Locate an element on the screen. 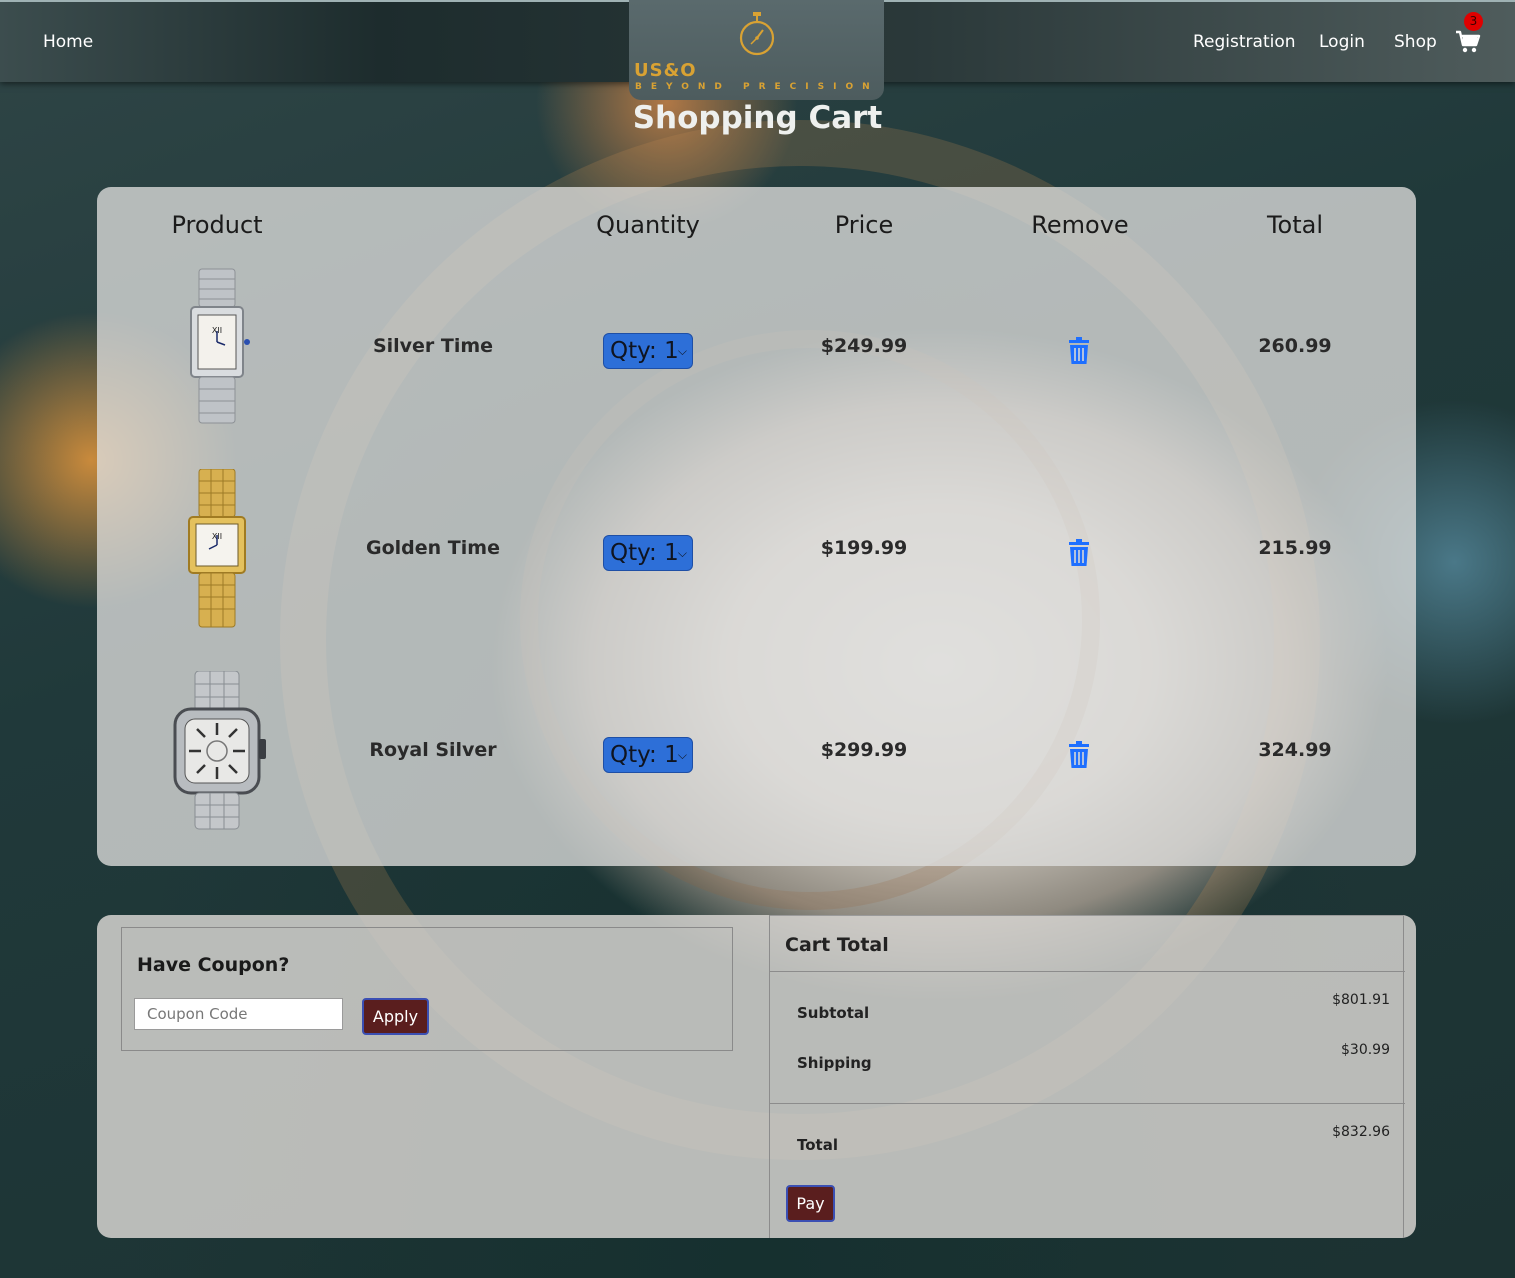  table-row: Royal Silver Qty: 1 ⌵ $299.99 324.99 is located at coordinates (756, 756).